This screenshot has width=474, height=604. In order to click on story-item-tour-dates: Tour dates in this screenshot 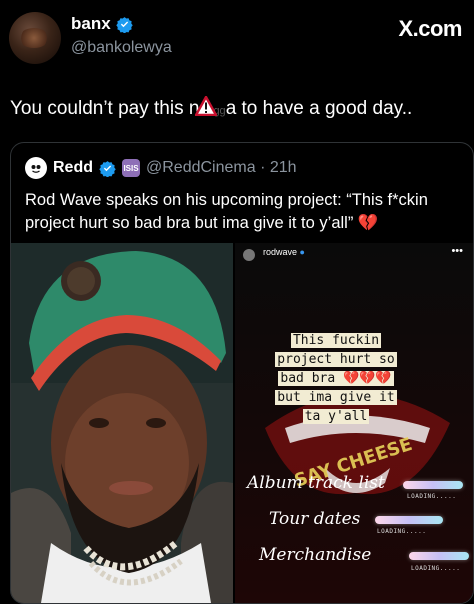, I will do `click(315, 519)`.